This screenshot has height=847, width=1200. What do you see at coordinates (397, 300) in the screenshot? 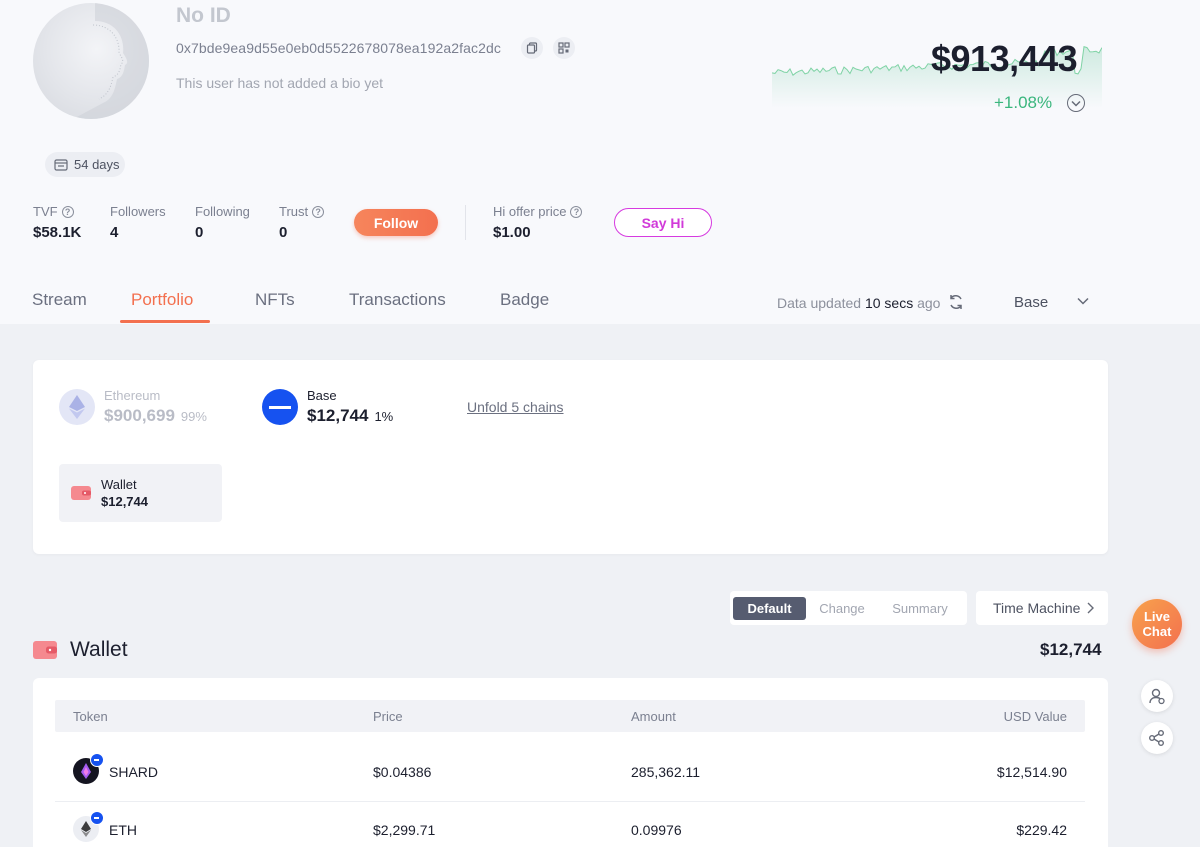
I see `tab-transactions: Transactions` at bounding box center [397, 300].